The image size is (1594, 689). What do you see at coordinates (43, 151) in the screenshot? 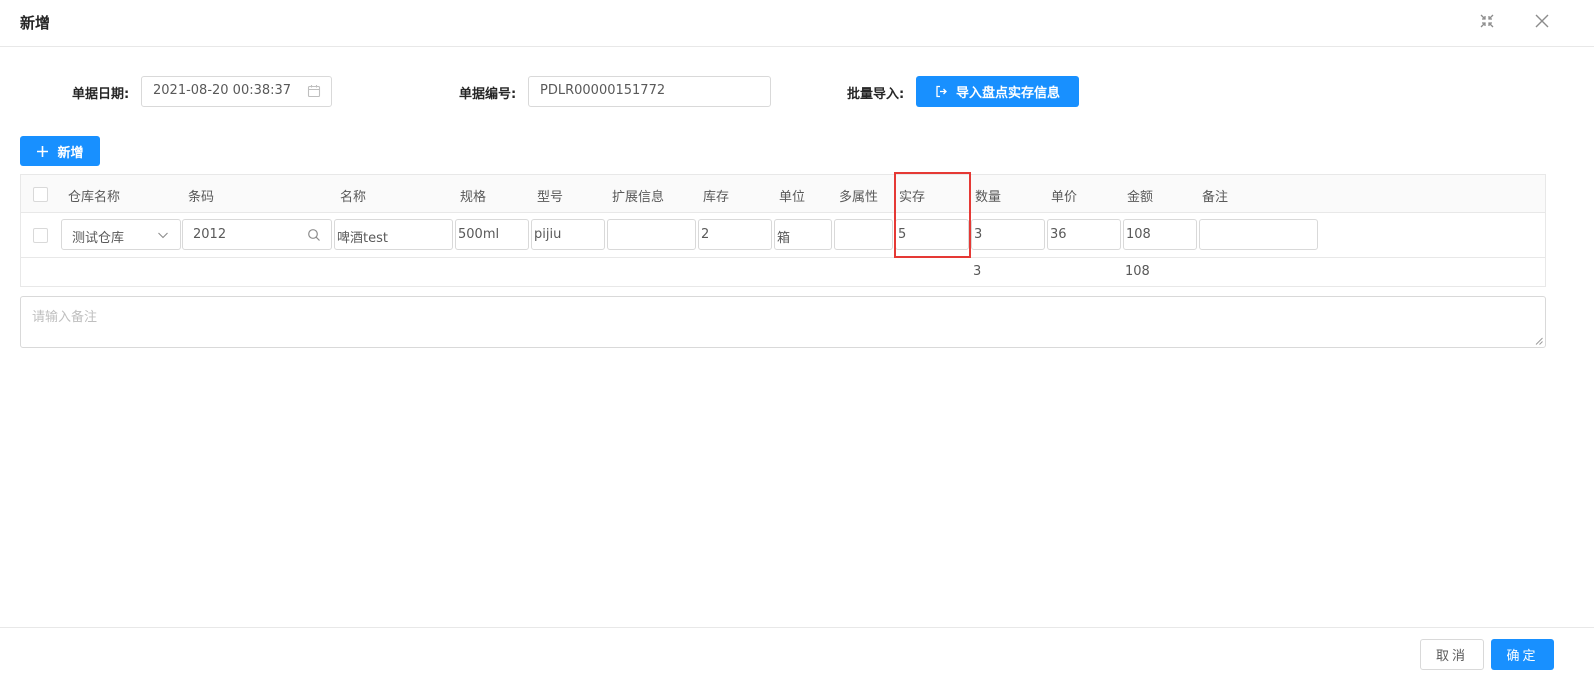
I see `plus-icon` at bounding box center [43, 151].